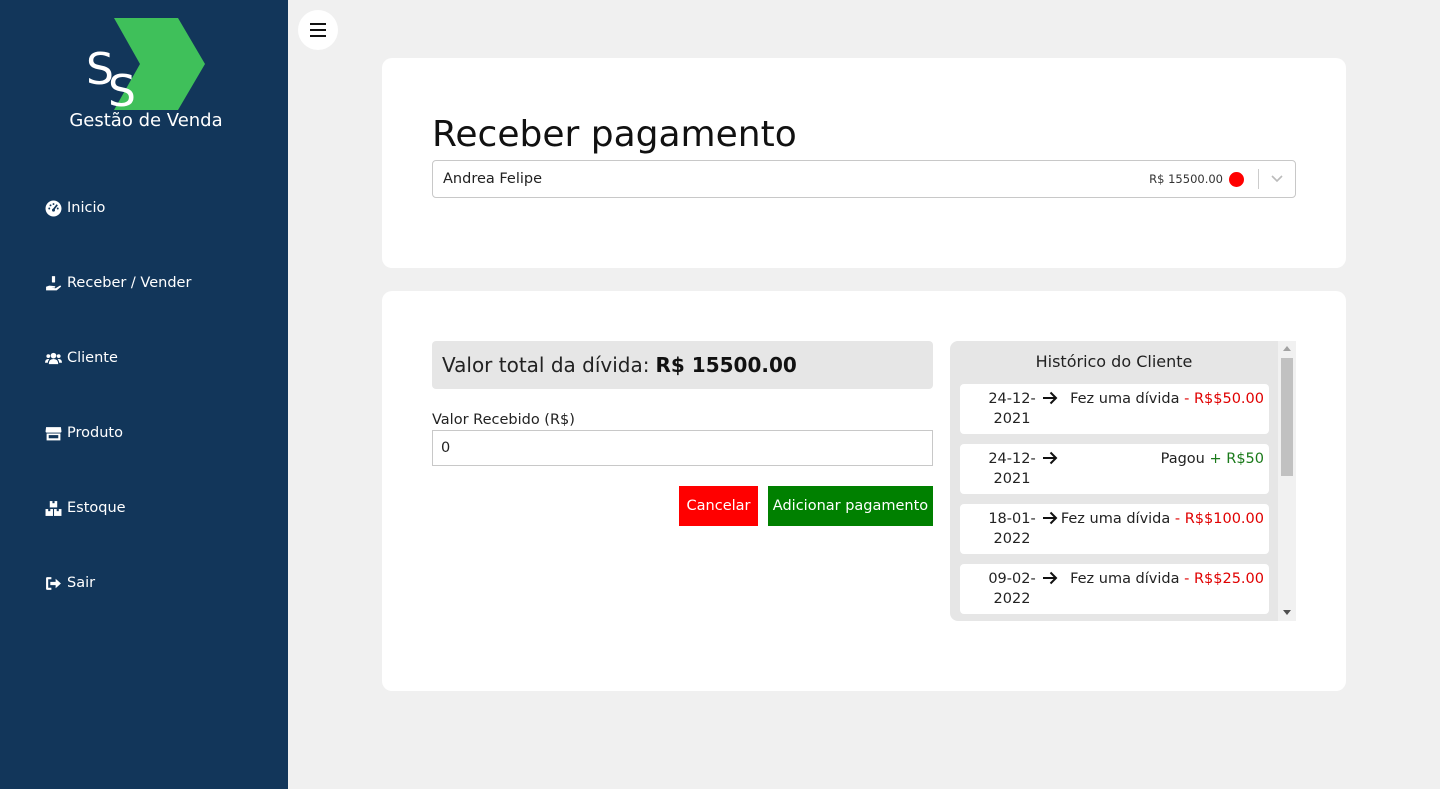 This screenshot has width=1440, height=789. I want to click on logo: S S Gestão de Venda, so click(146, 76).